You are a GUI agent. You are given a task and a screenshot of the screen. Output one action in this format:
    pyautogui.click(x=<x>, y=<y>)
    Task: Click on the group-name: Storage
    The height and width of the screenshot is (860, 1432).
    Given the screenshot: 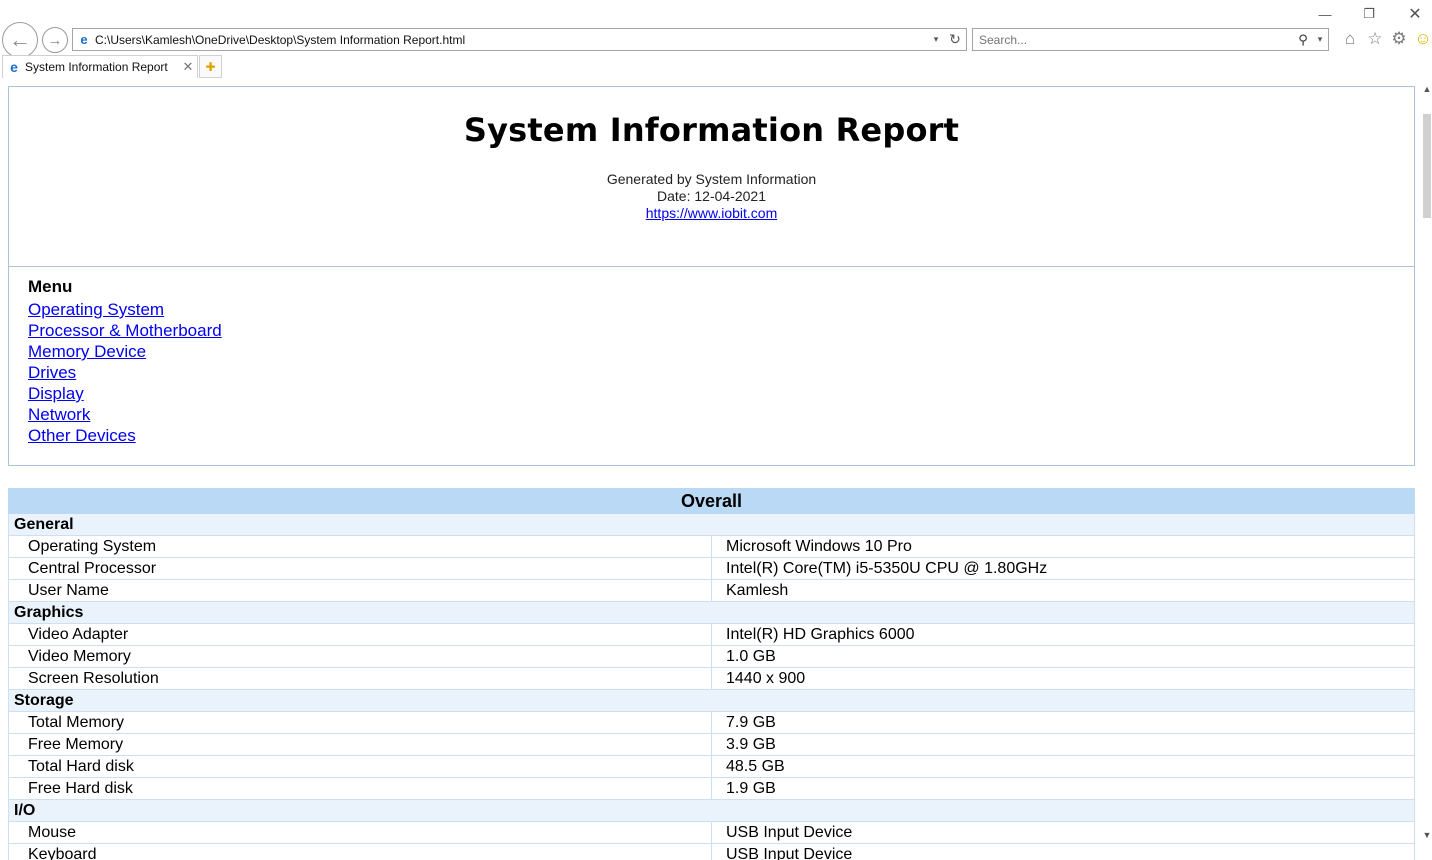 What is the action you would take?
    pyautogui.click(x=711, y=700)
    